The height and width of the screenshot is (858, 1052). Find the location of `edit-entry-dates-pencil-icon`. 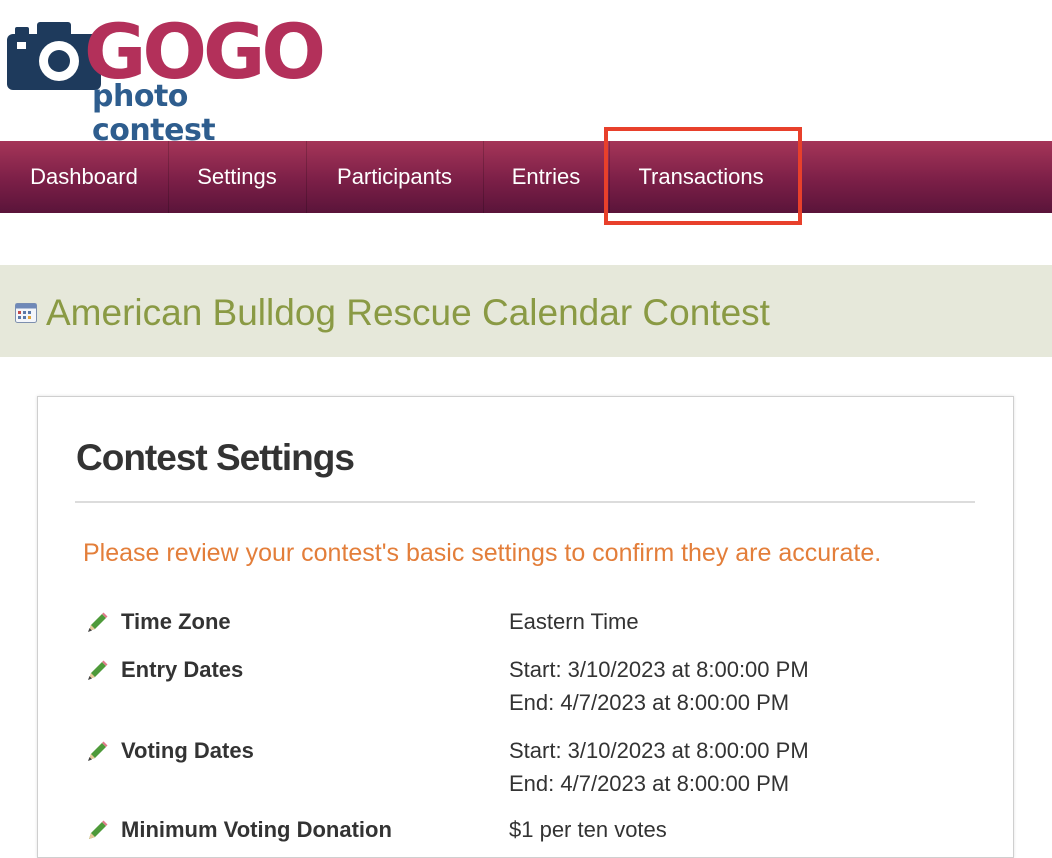

edit-entry-dates-pencil-icon is located at coordinates (97, 671).